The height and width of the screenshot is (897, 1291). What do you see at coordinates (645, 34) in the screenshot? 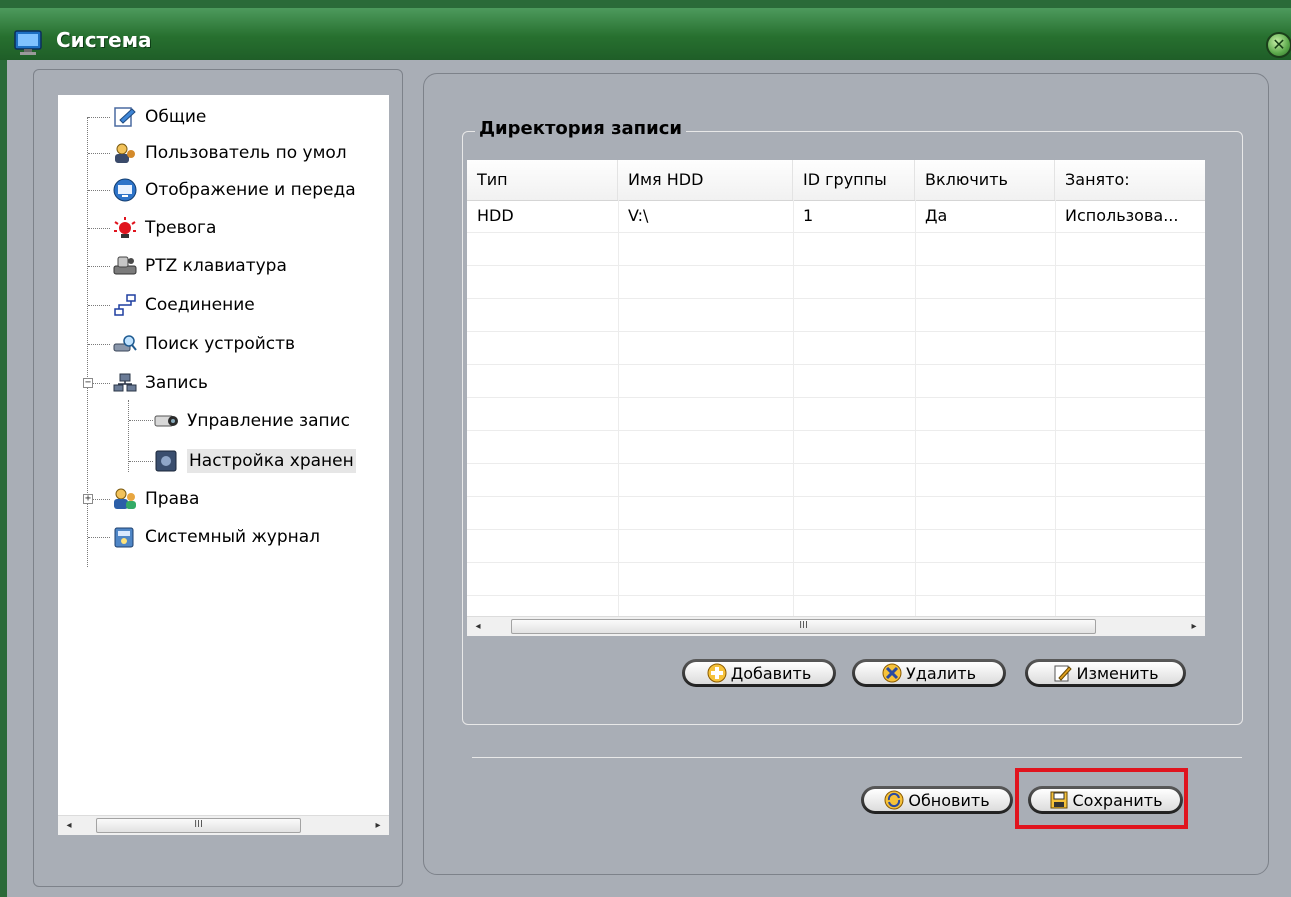
I see `title-bar: Система ✕` at bounding box center [645, 34].